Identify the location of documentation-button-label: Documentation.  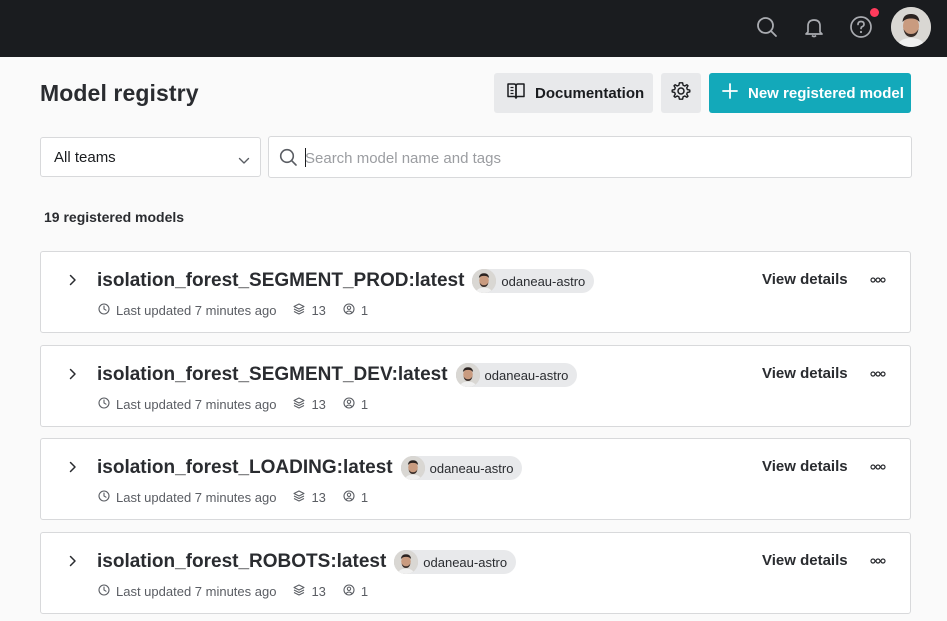
(590, 93).